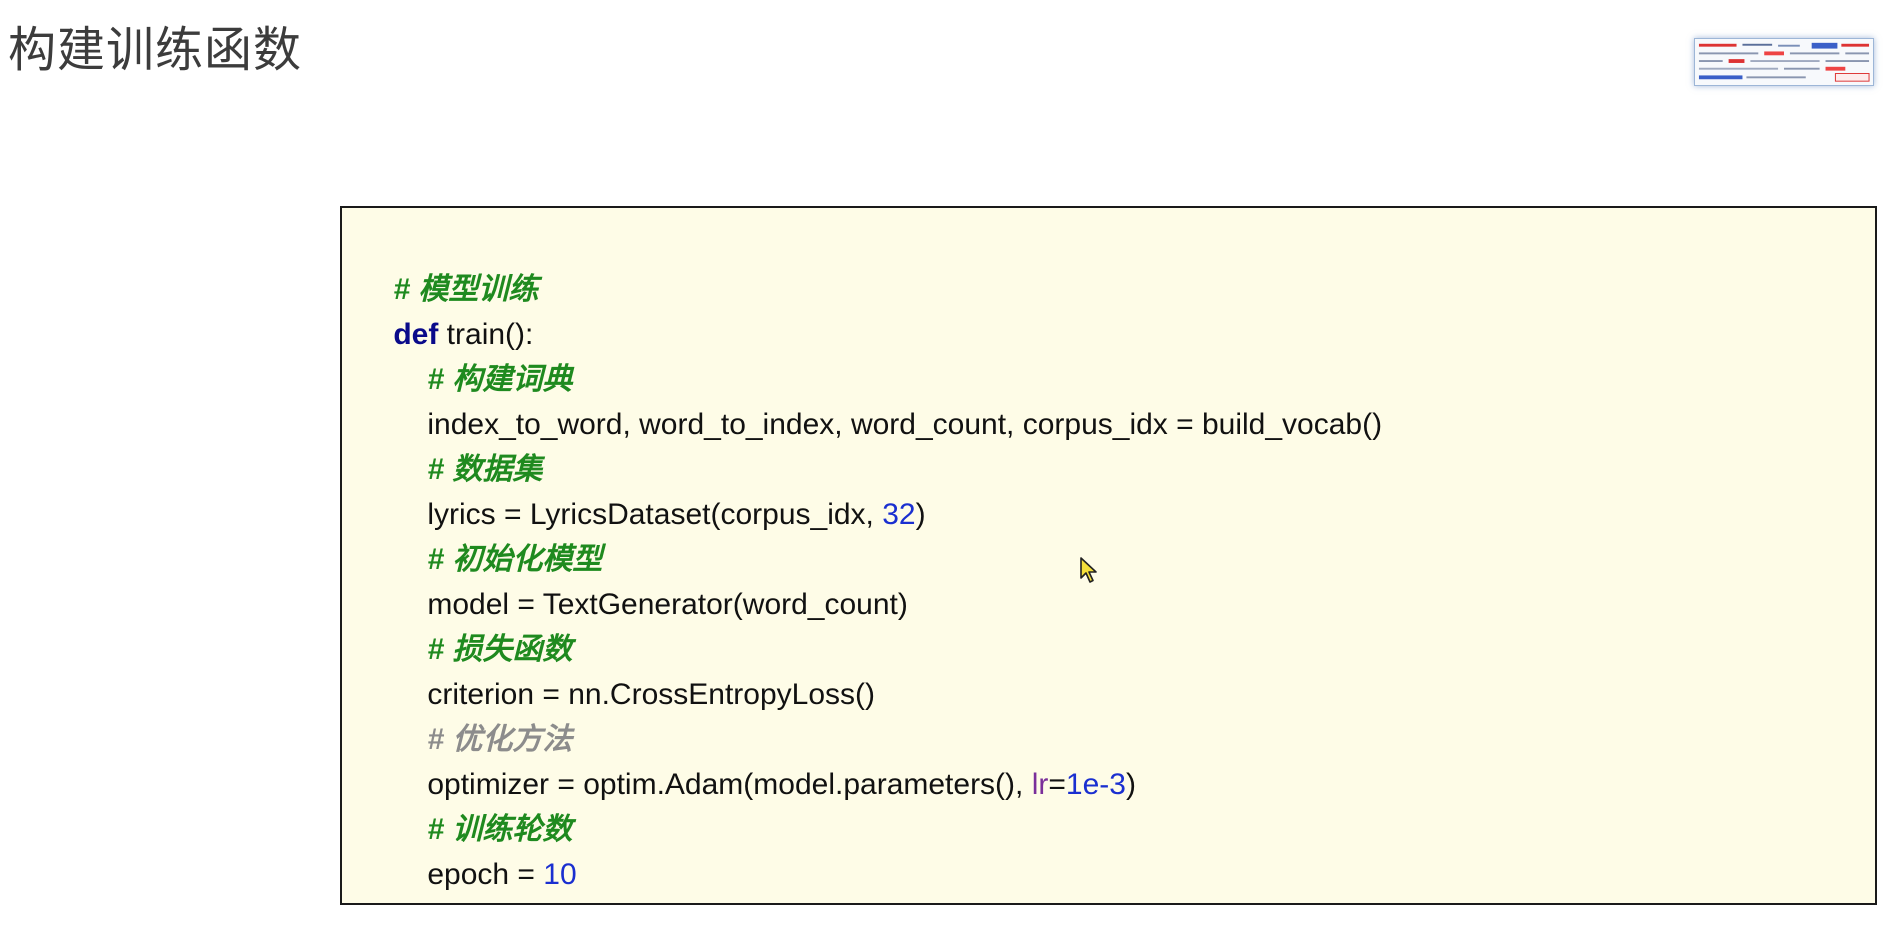 The height and width of the screenshot is (942, 1894). Describe the element at coordinates (1117, 489) in the screenshot. I see `code-line: lyrics = LyricsDataset(corpus_idx, 32)` at that location.